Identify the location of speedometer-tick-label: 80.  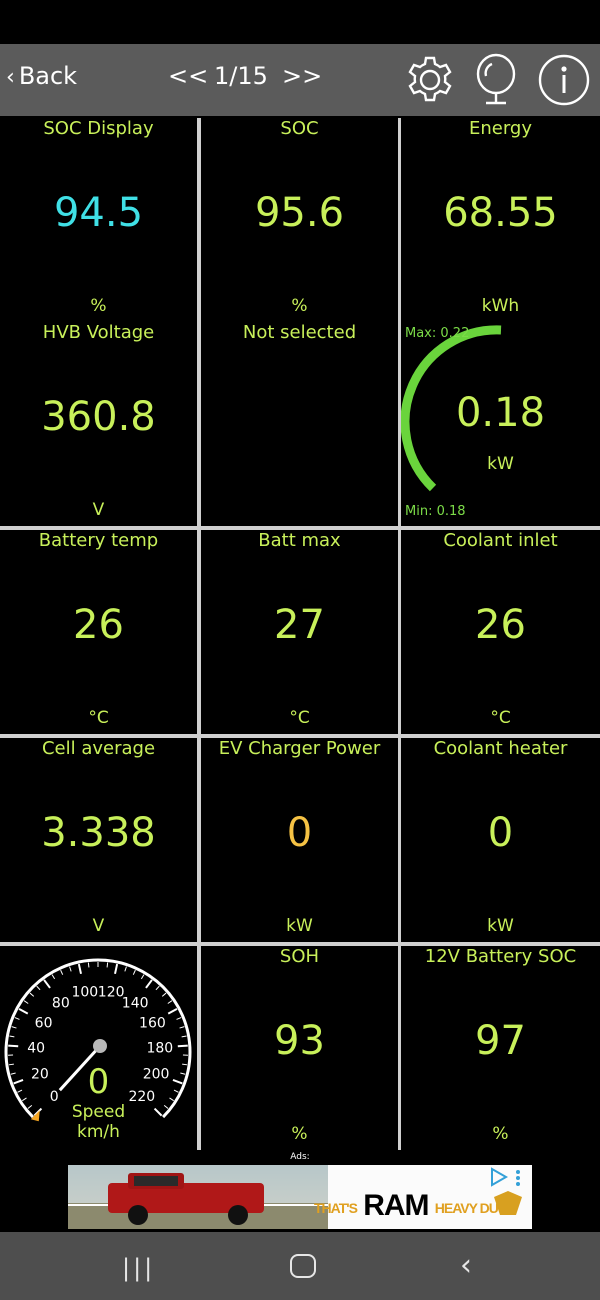
(61, 1003).